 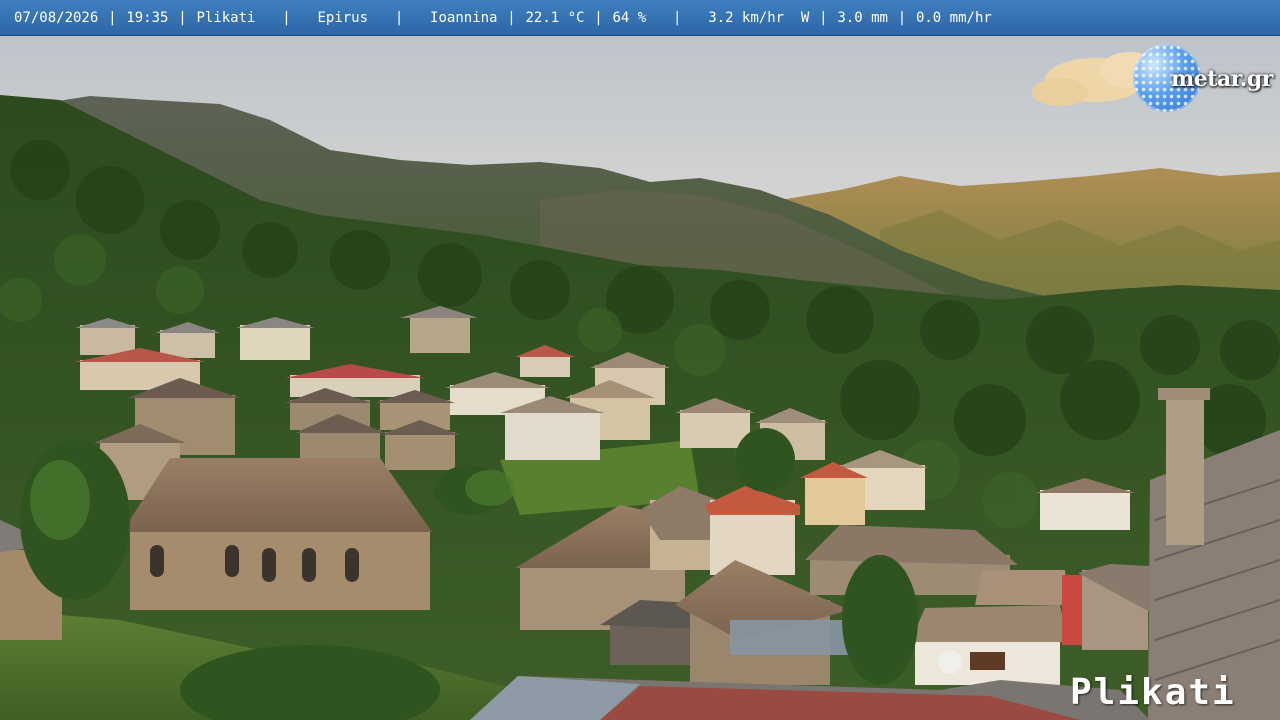 What do you see at coordinates (277, 534) in the screenshot?
I see `stone-building-large` at bounding box center [277, 534].